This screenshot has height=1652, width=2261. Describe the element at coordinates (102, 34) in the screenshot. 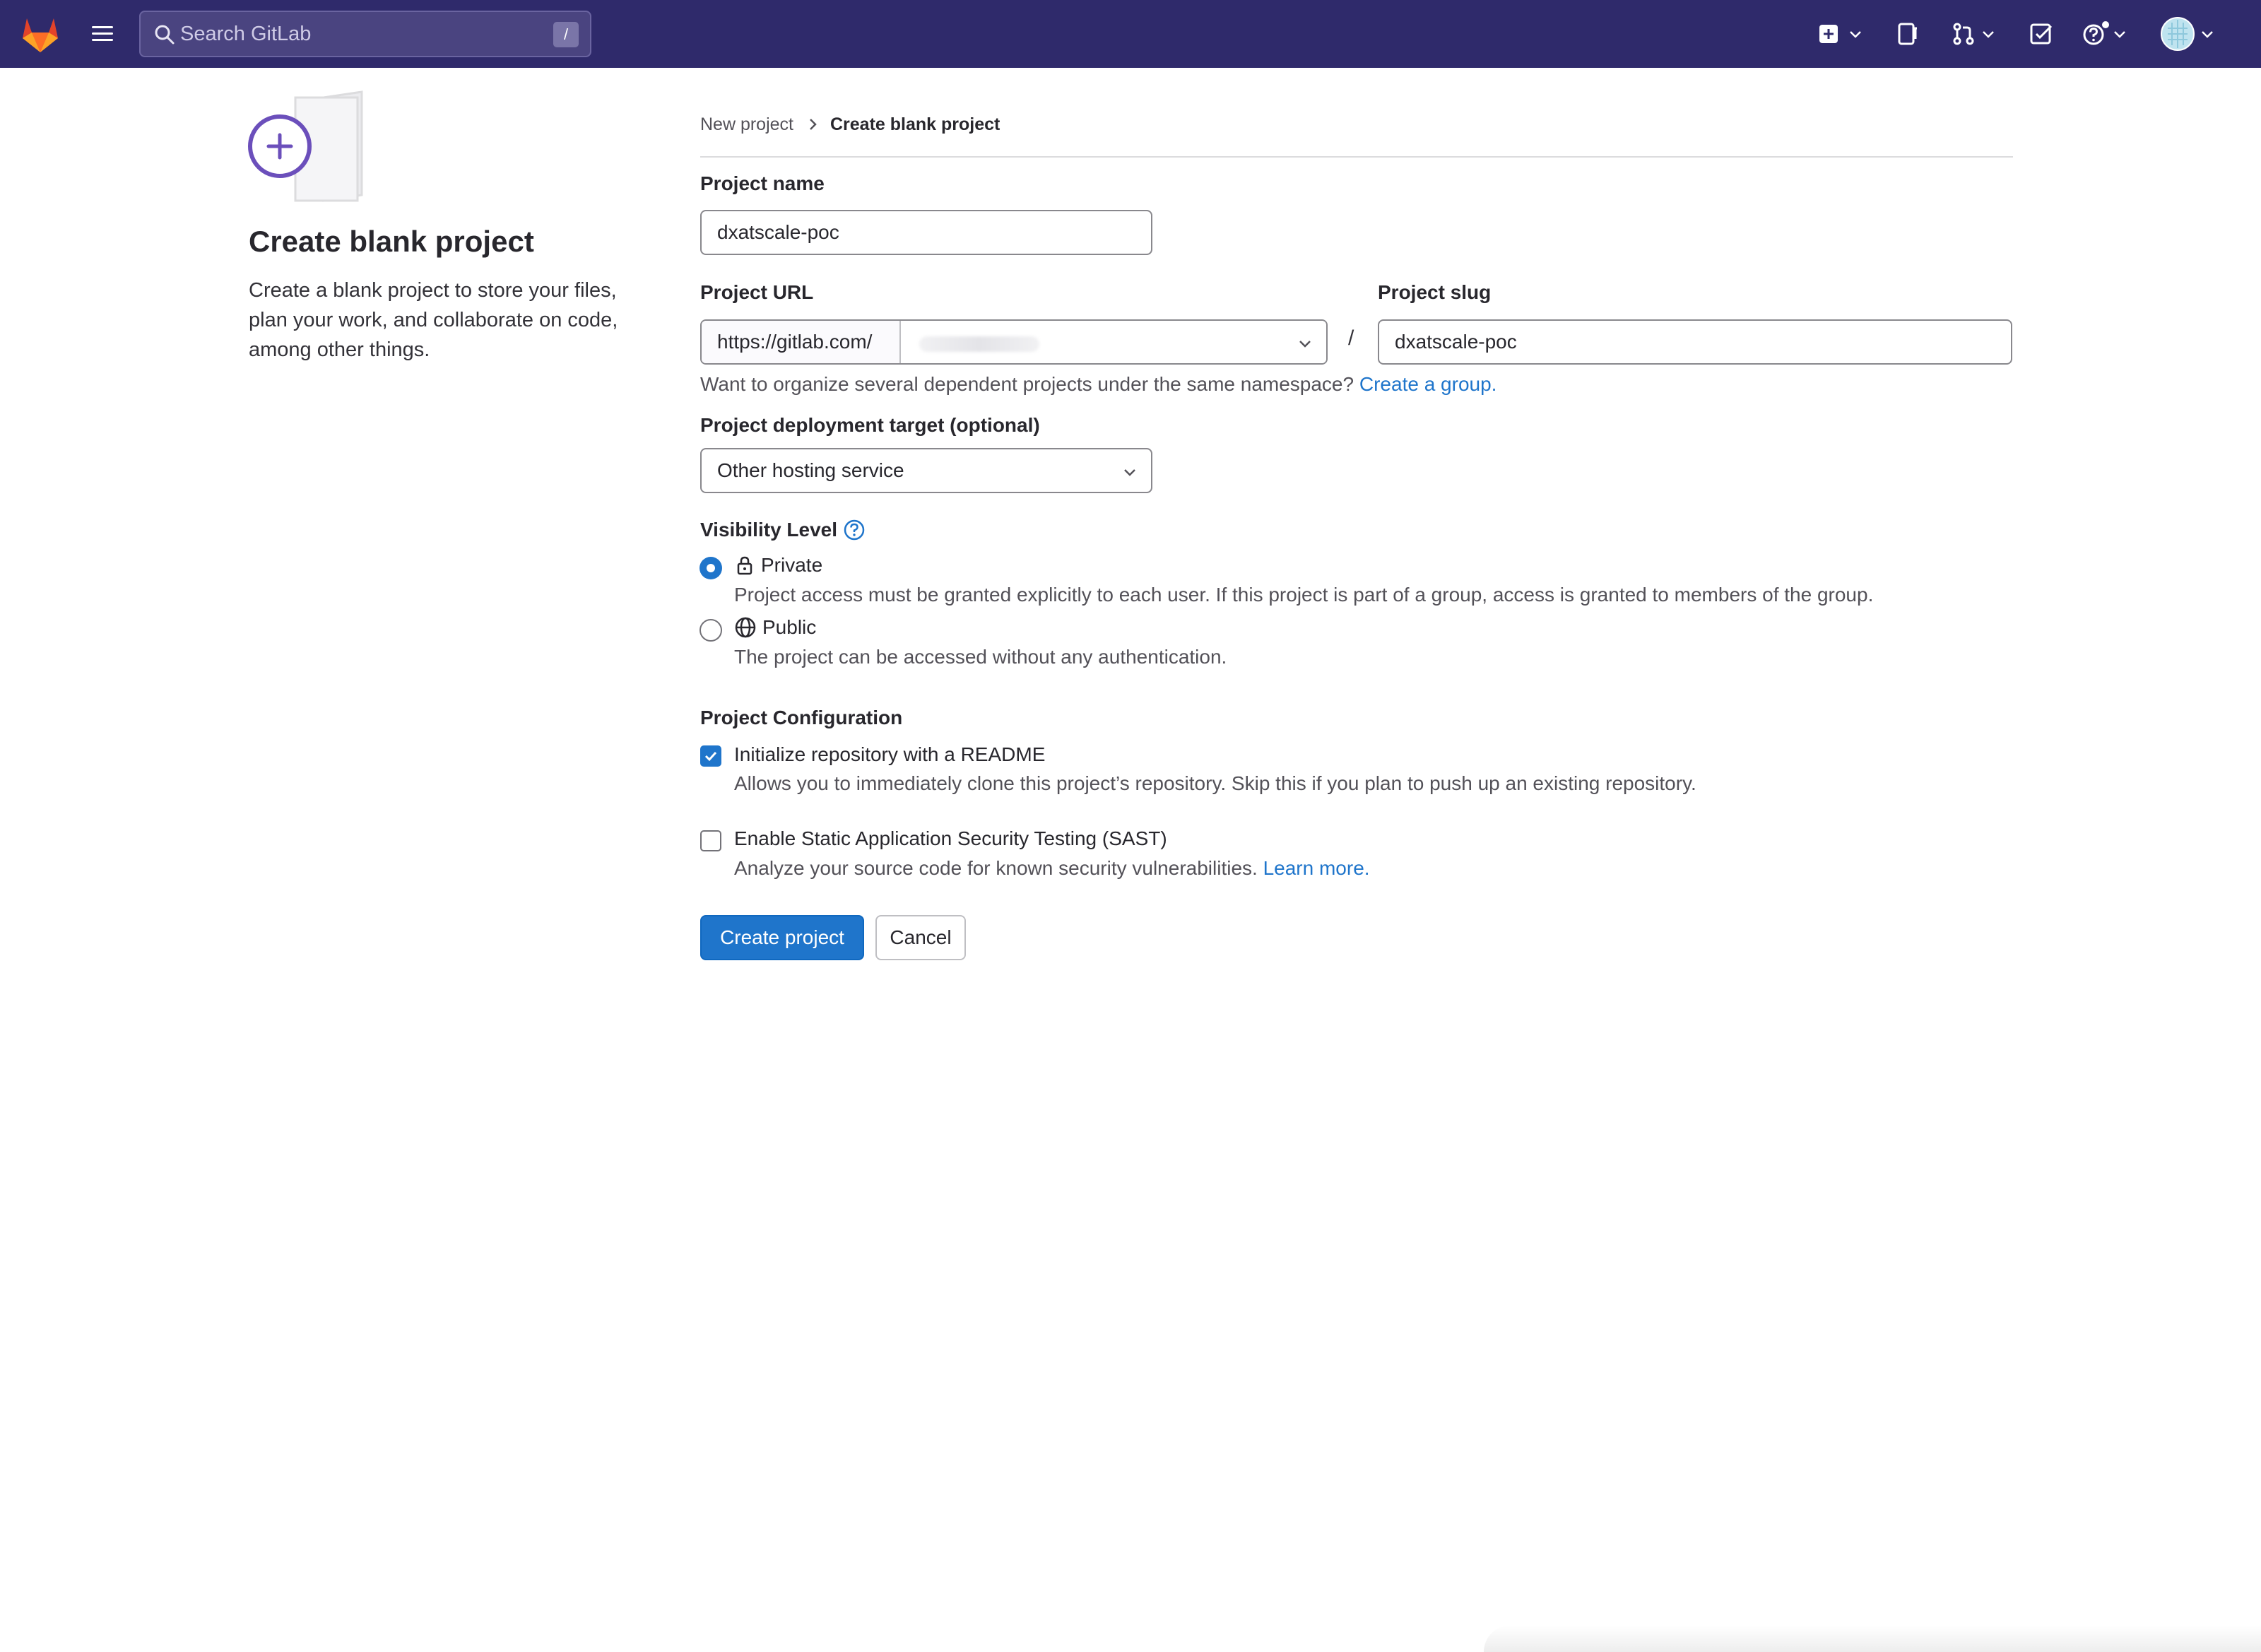

I see `hamburger-menu-icon` at that location.